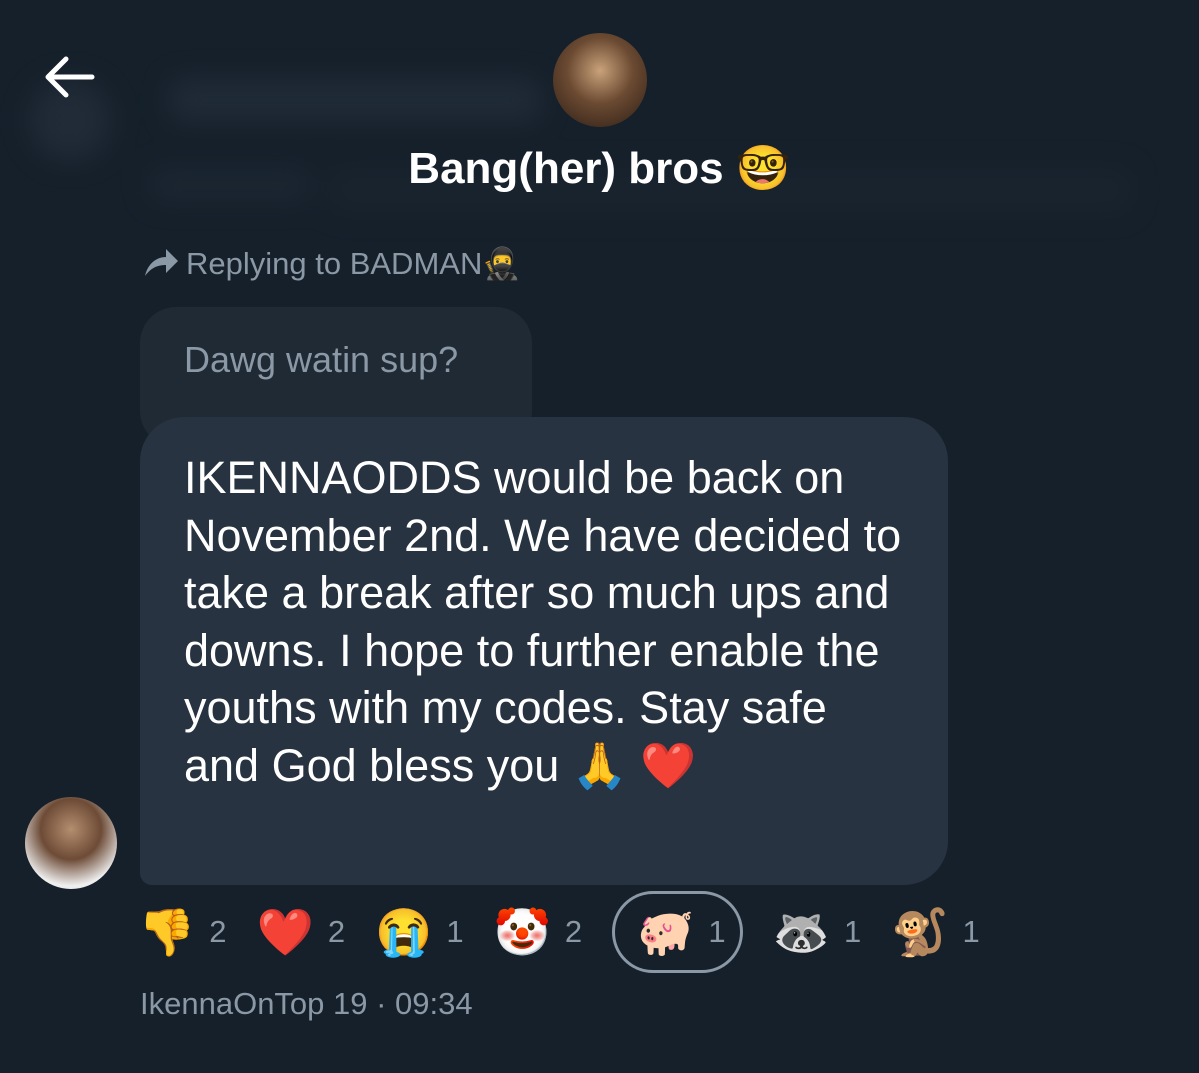 The image size is (1199, 1073). I want to click on message-meta: IkennaOnTop 19 · 09:34, so click(306, 1004).